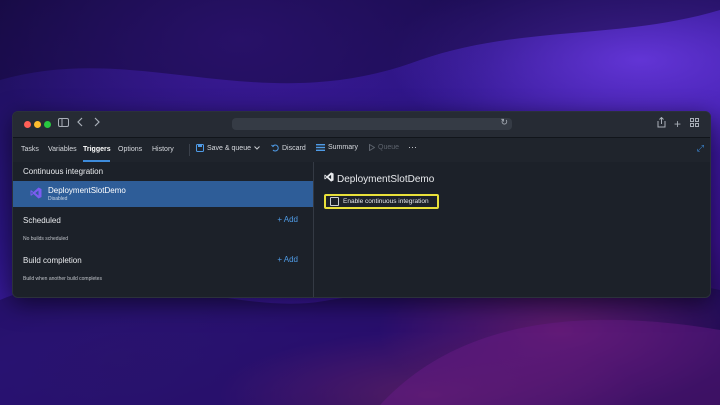 The width and height of the screenshot is (720, 405). Describe the element at coordinates (257, 148) in the screenshot. I see `chevron-down-icon` at that location.